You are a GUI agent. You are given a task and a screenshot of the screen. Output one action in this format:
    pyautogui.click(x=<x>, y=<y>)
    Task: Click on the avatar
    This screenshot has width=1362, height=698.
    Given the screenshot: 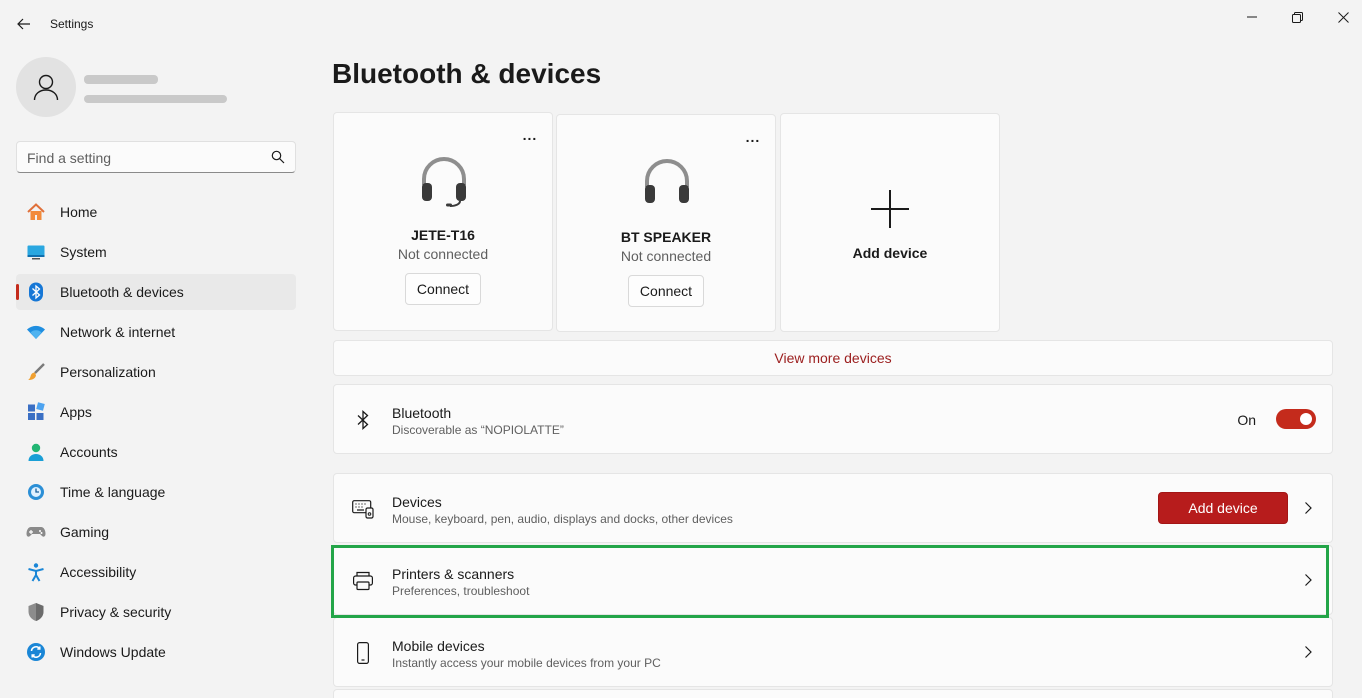 What is the action you would take?
    pyautogui.click(x=46, y=87)
    